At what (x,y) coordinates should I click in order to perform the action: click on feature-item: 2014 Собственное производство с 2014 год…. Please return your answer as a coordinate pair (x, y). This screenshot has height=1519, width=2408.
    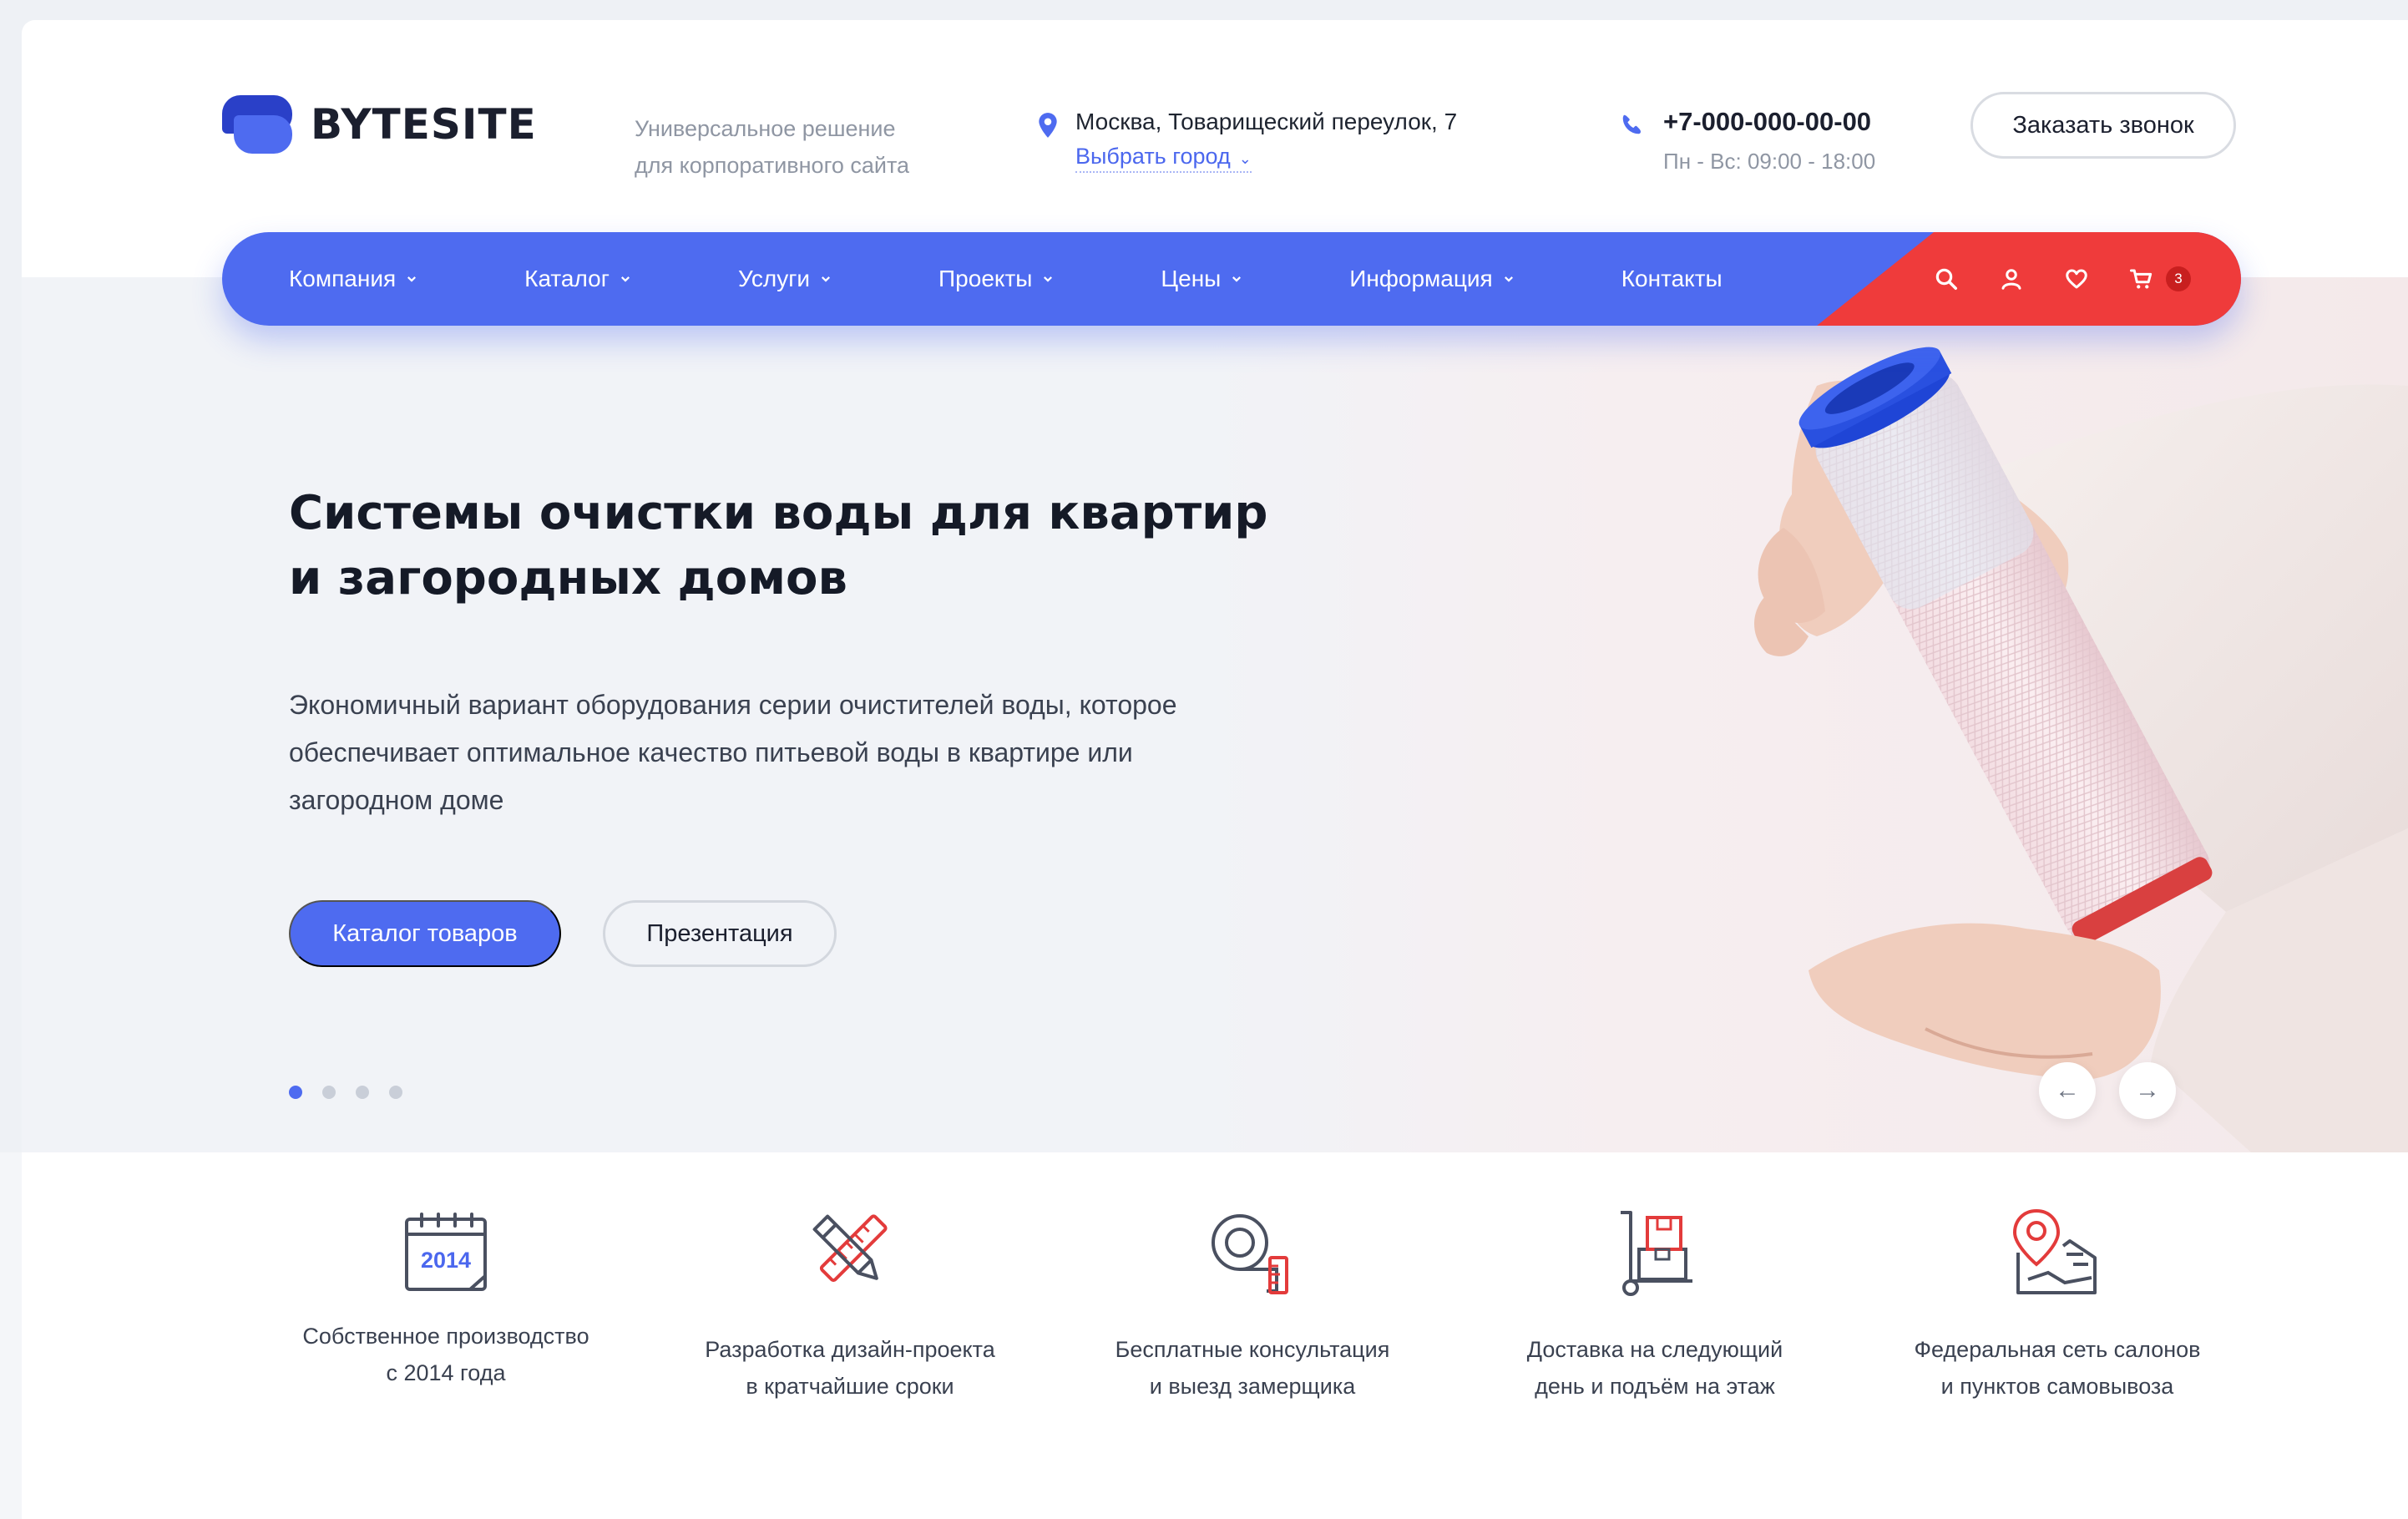
    Looking at the image, I should click on (446, 1298).